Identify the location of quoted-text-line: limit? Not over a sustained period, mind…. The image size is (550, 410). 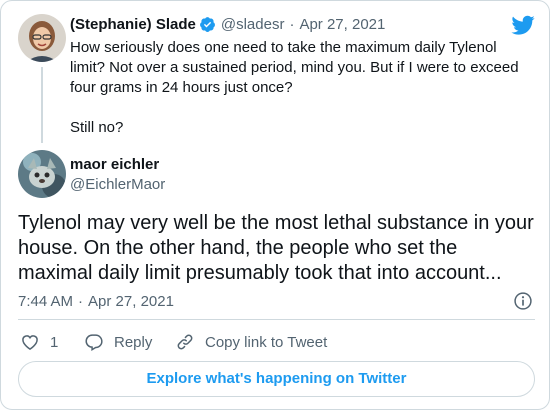
(294, 67).